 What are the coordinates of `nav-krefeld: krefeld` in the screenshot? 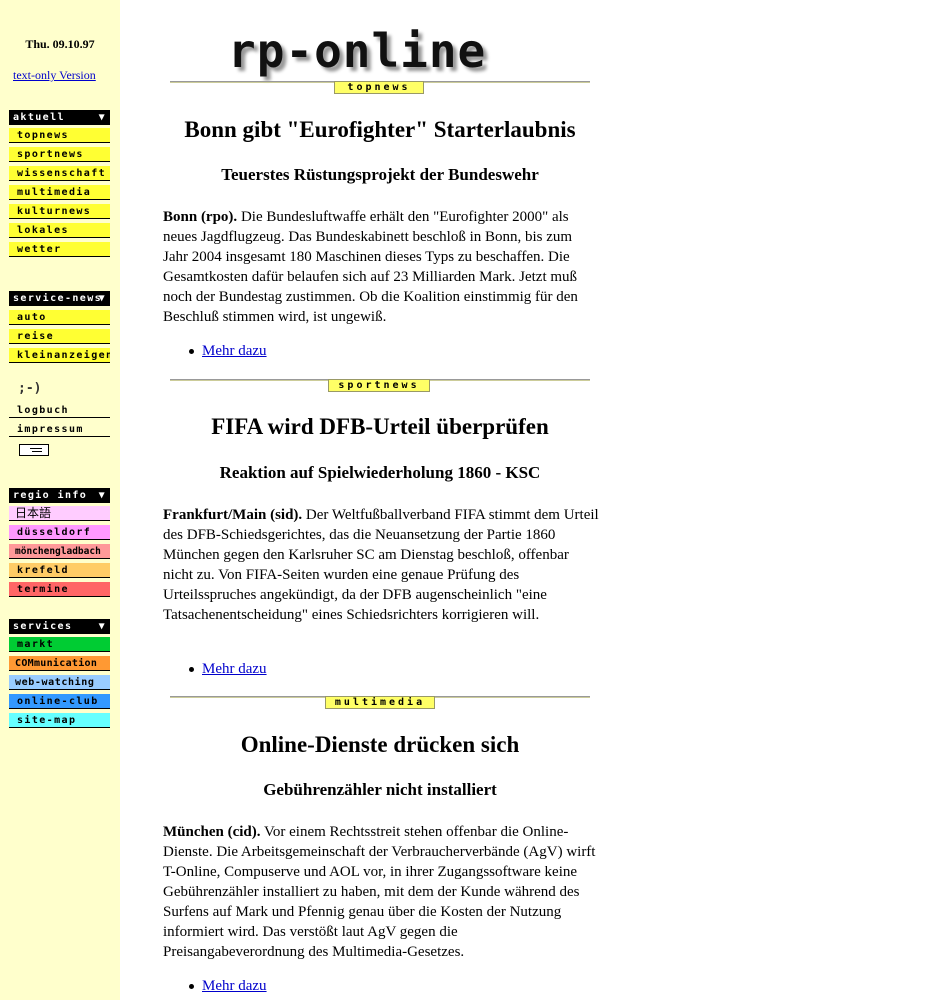 It's located at (59, 570).